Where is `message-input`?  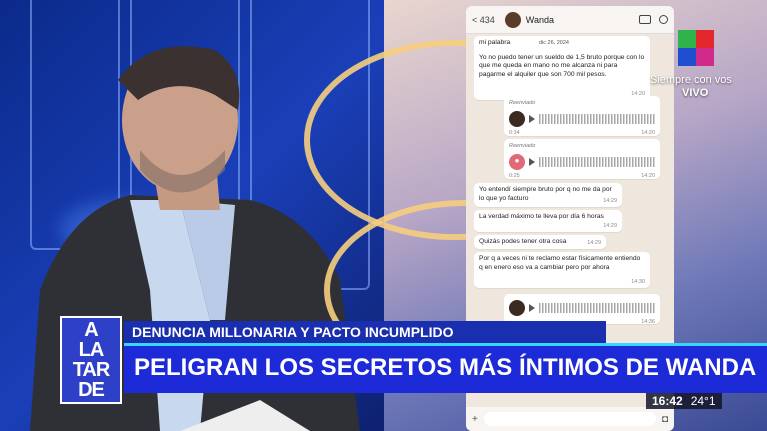 message-input is located at coordinates (569, 419).